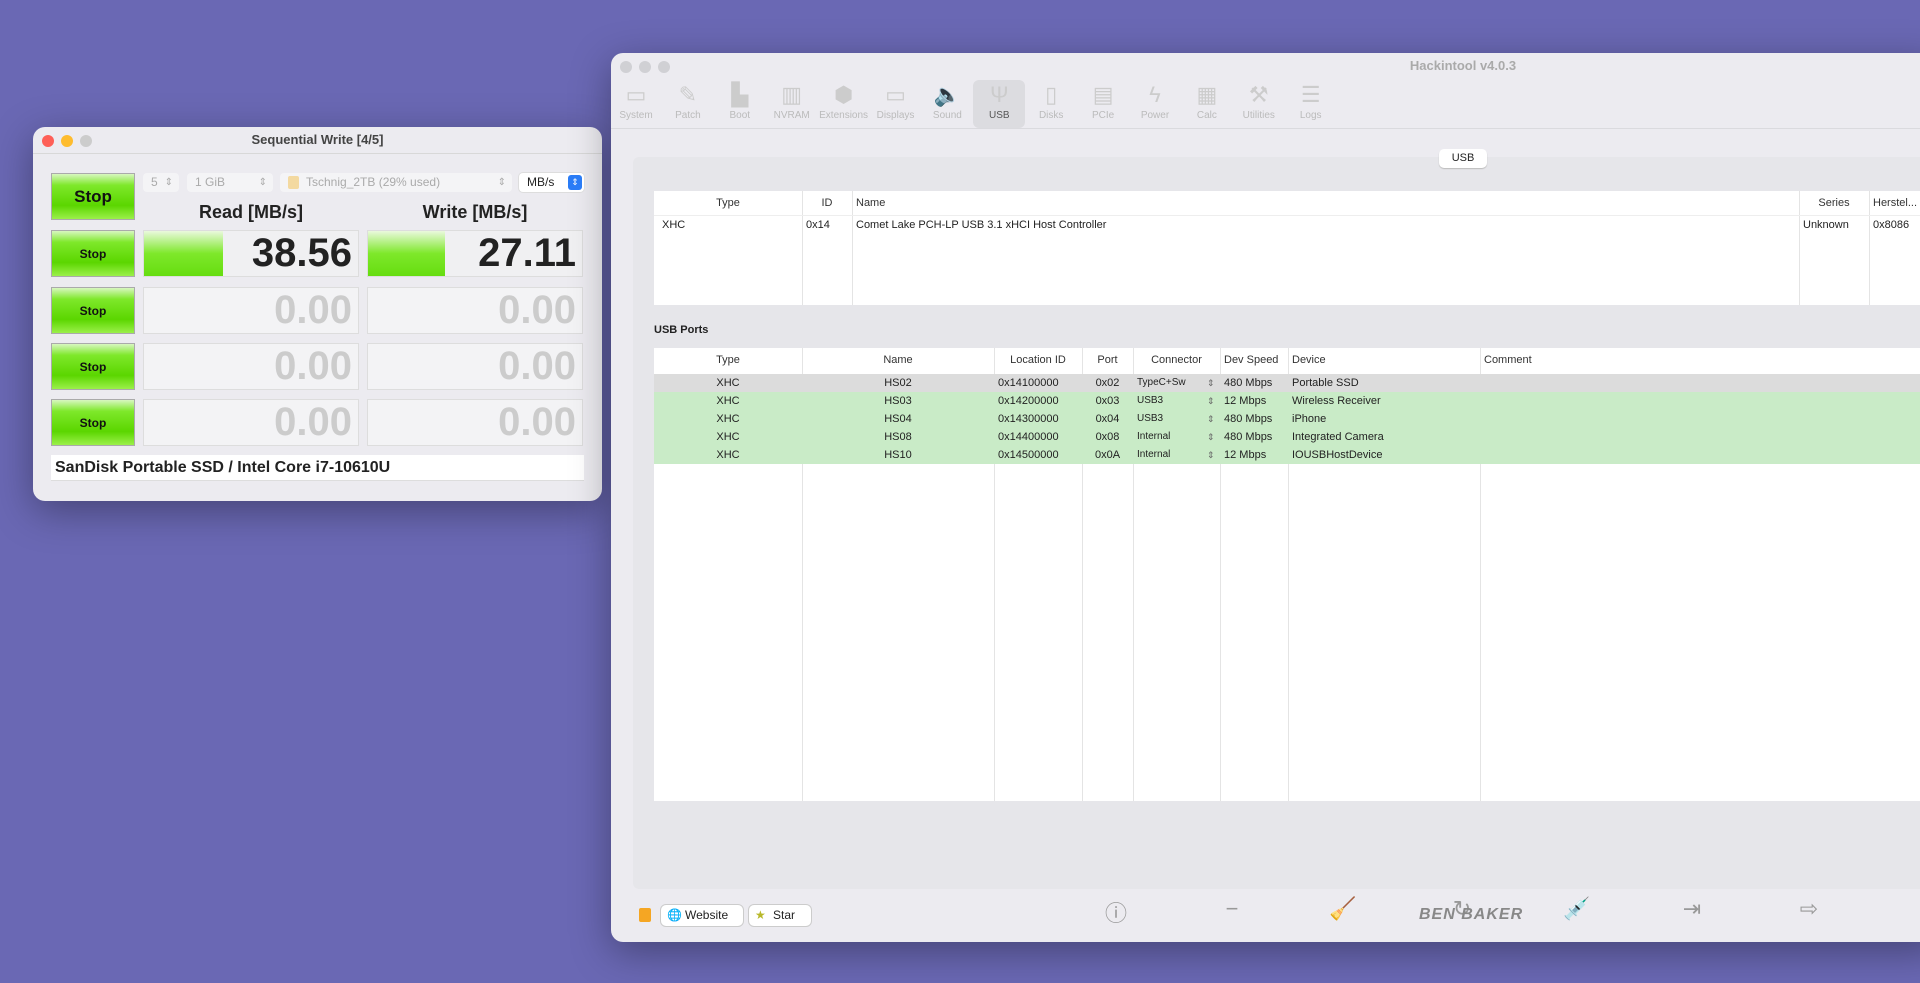 Image resolution: width=1920 pixels, height=983 pixels. Describe the element at coordinates (636, 104) in the screenshot. I see `toolbar-tab-system: ▭ System` at that location.